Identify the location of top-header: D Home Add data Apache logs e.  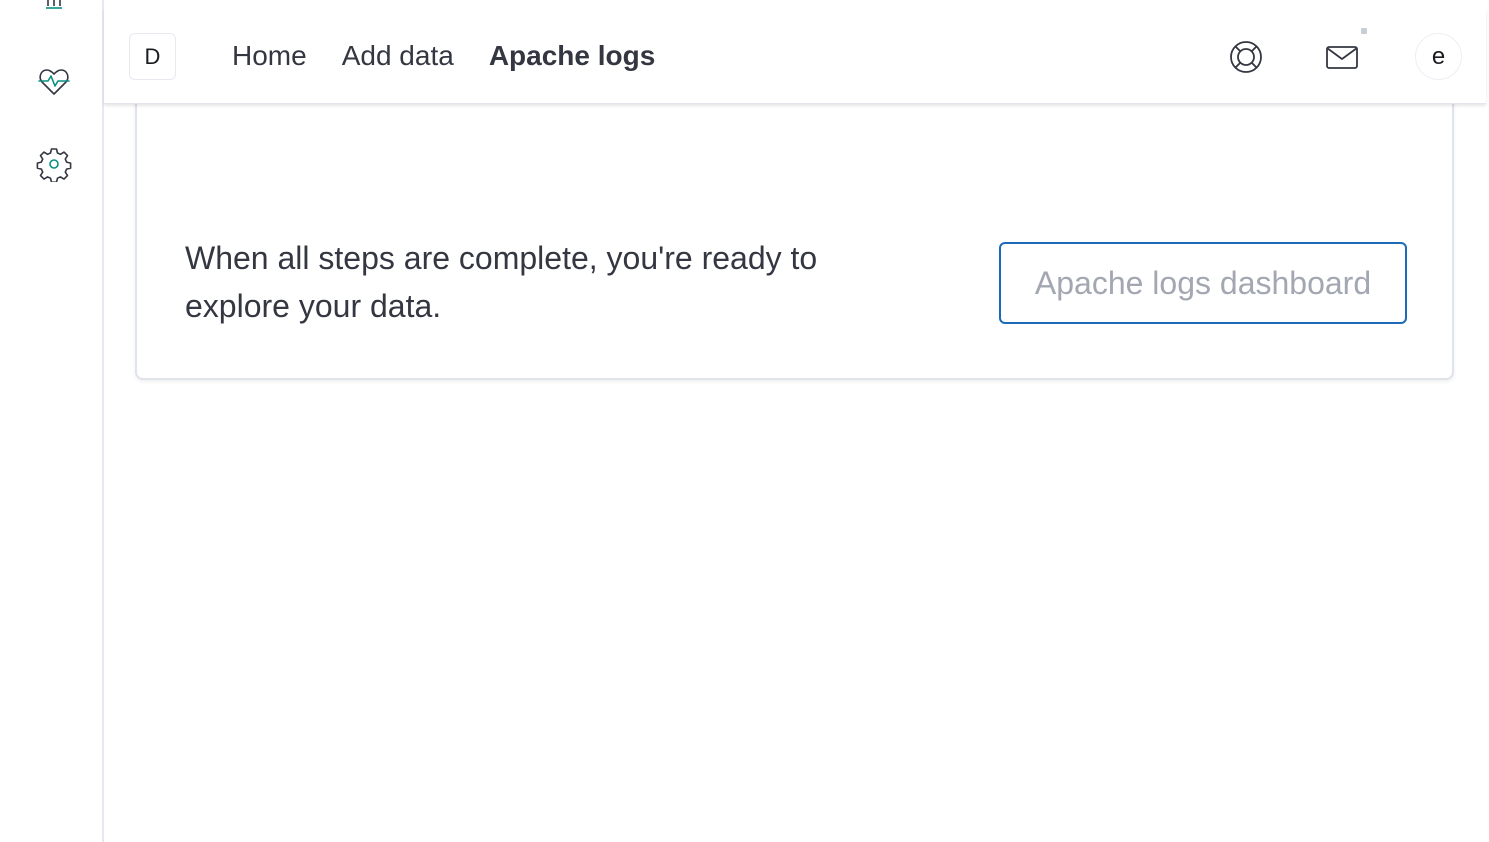
(795, 56).